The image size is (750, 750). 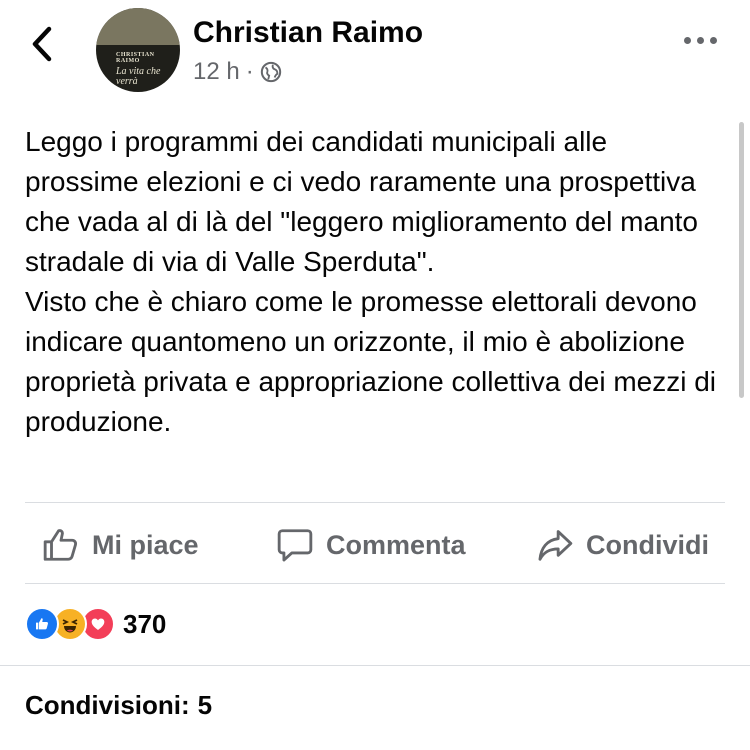 I want to click on book-cover-title: La vita che verrà, so click(x=138, y=76).